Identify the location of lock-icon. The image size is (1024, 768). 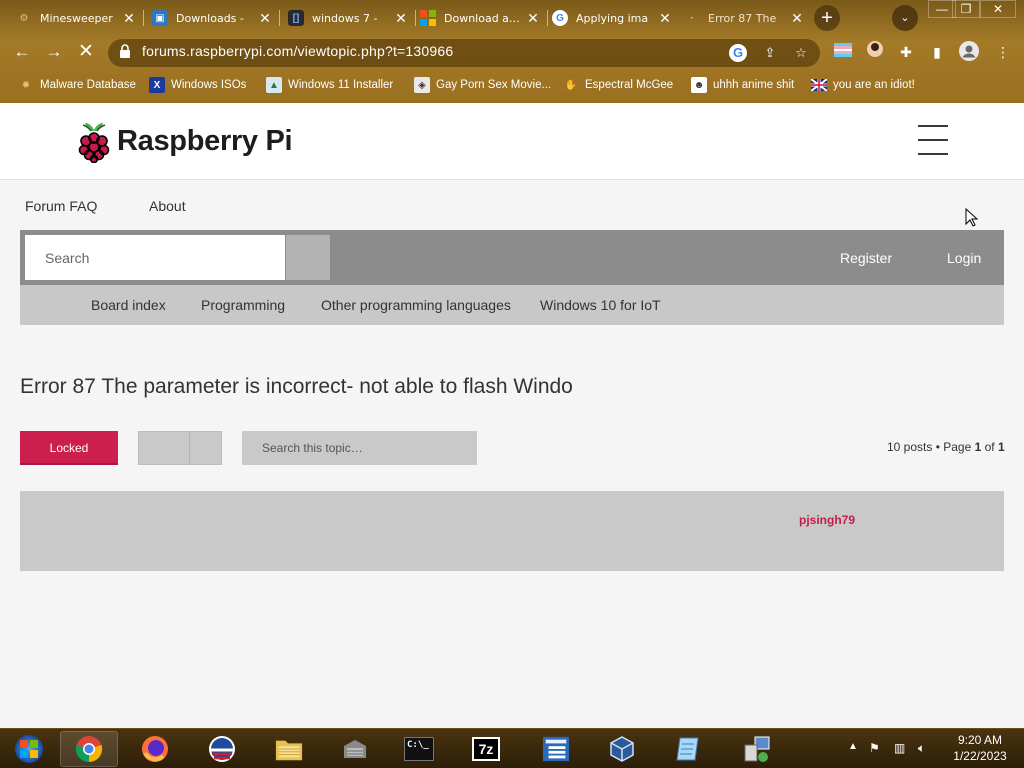
(125, 52).